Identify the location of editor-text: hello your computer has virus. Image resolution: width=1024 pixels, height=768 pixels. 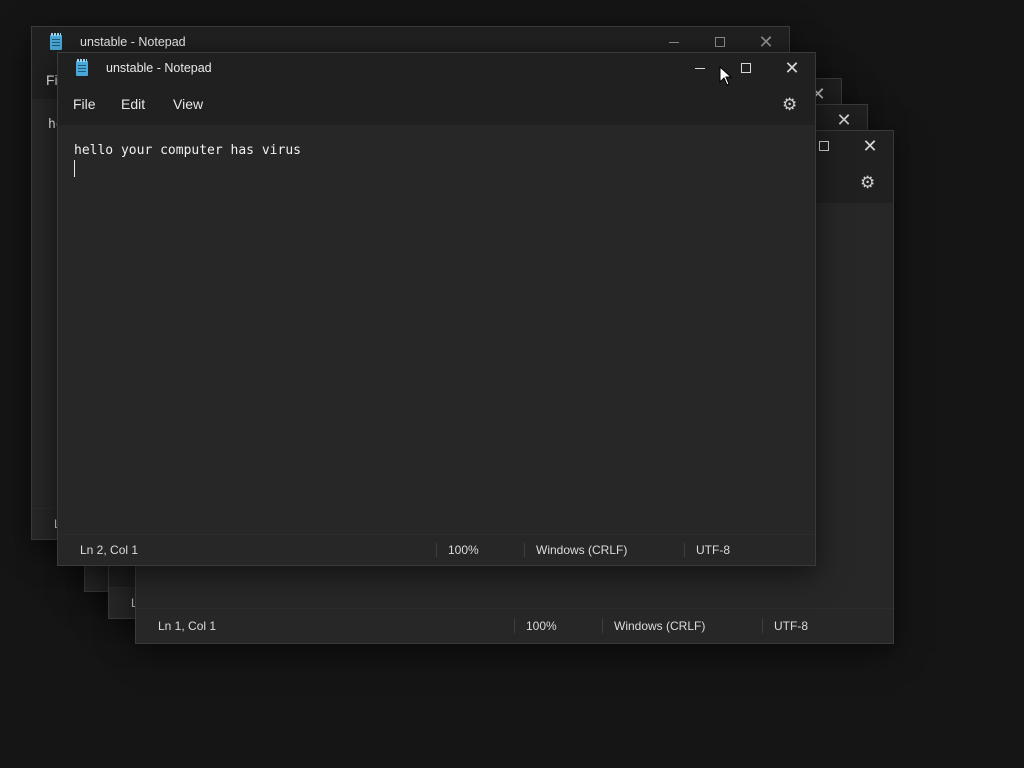
(187, 150).